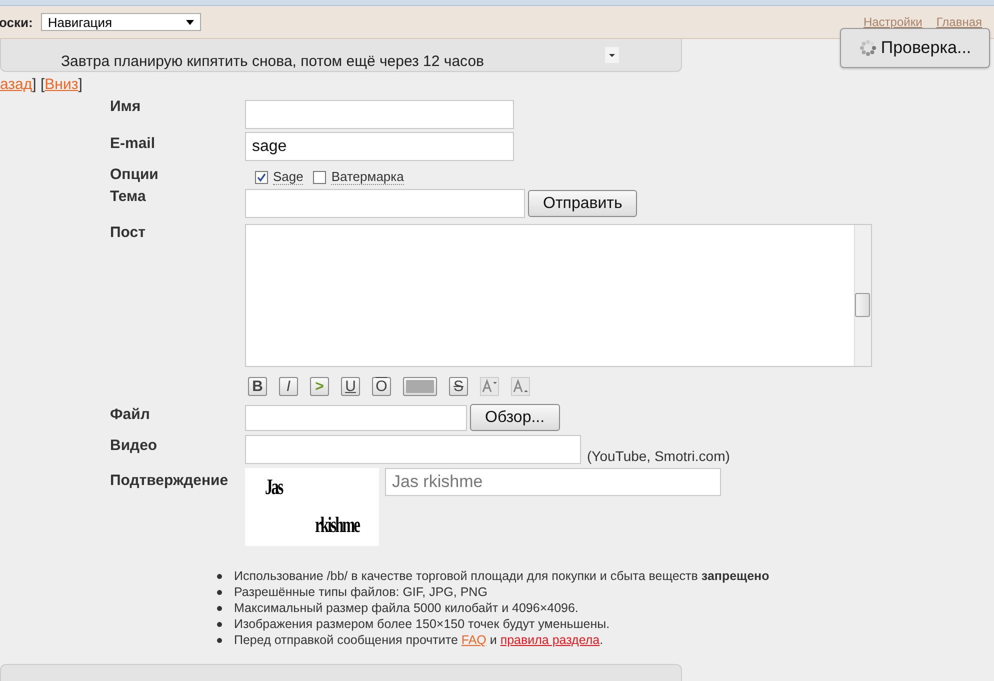 The height and width of the screenshot is (681, 994). What do you see at coordinates (288, 386) in the screenshot?
I see `format-button: I` at bounding box center [288, 386].